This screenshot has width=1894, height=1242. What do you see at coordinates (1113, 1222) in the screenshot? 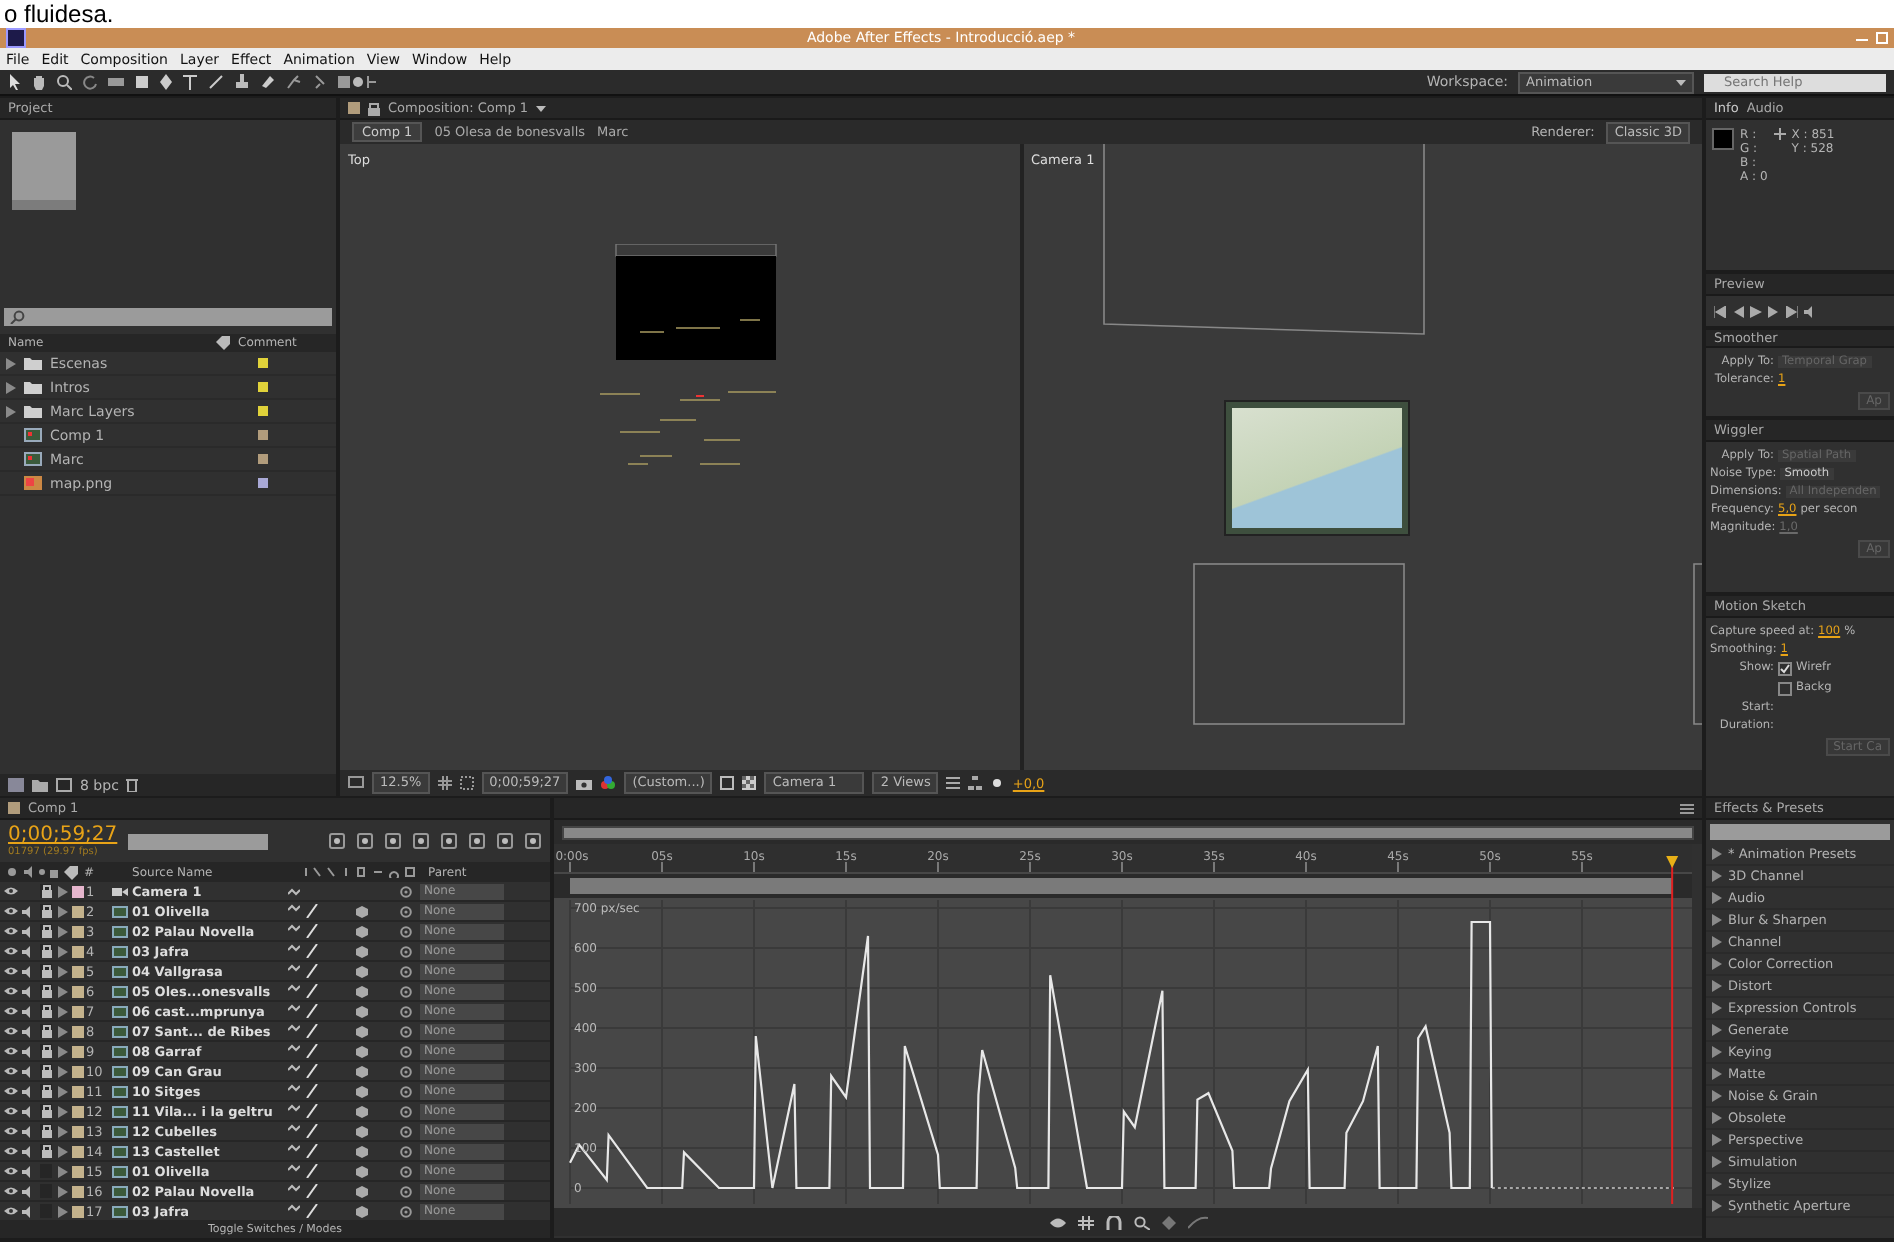
I see `magnet-icon` at bounding box center [1113, 1222].